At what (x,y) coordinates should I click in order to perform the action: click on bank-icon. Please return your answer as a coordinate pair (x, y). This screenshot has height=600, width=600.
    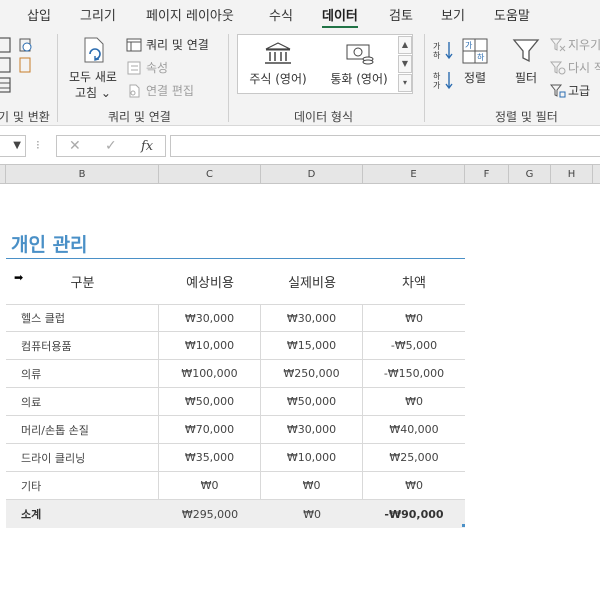
    Looking at the image, I should click on (278, 53).